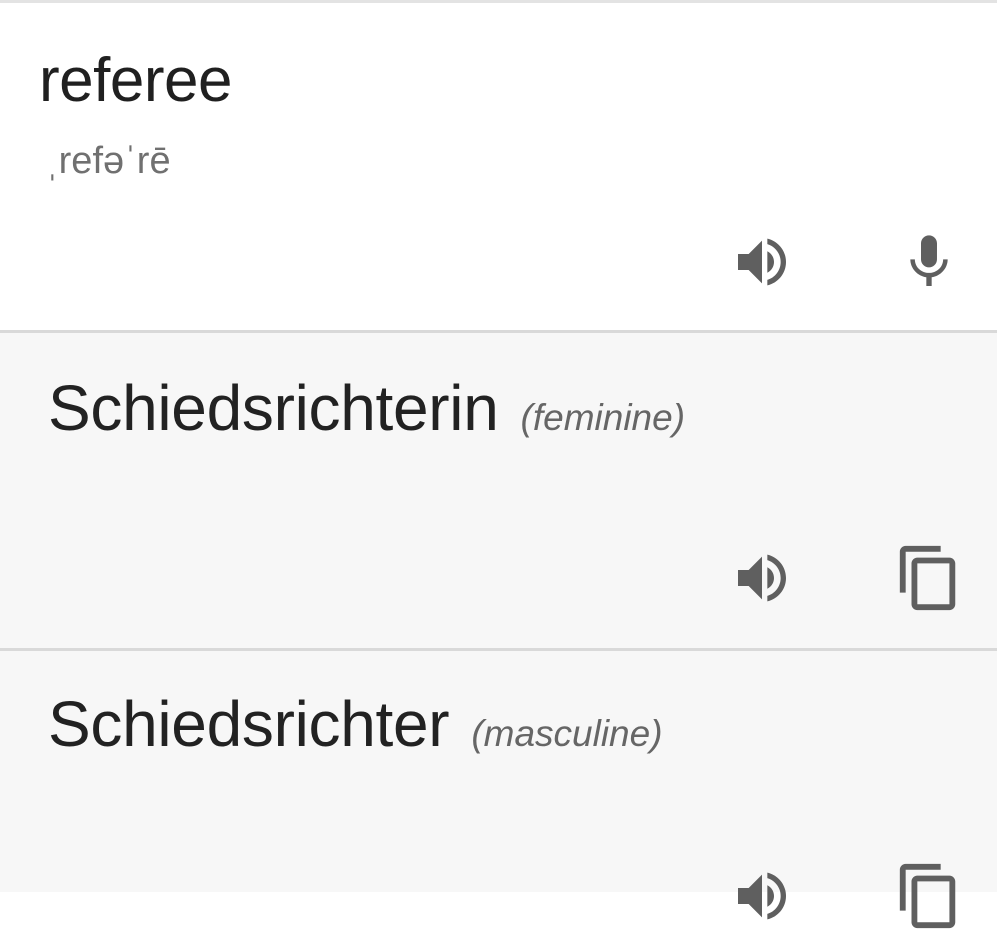 Image resolution: width=997 pixels, height=936 pixels. Describe the element at coordinates (603, 417) in the screenshot. I see `gender-label: (feminine)` at that location.